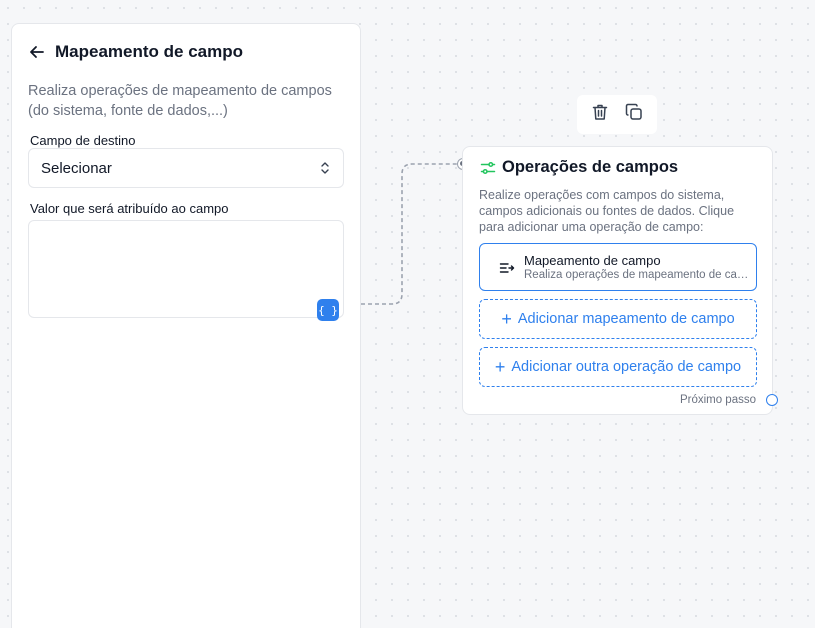  I want to click on value-textarea, so click(186, 269).